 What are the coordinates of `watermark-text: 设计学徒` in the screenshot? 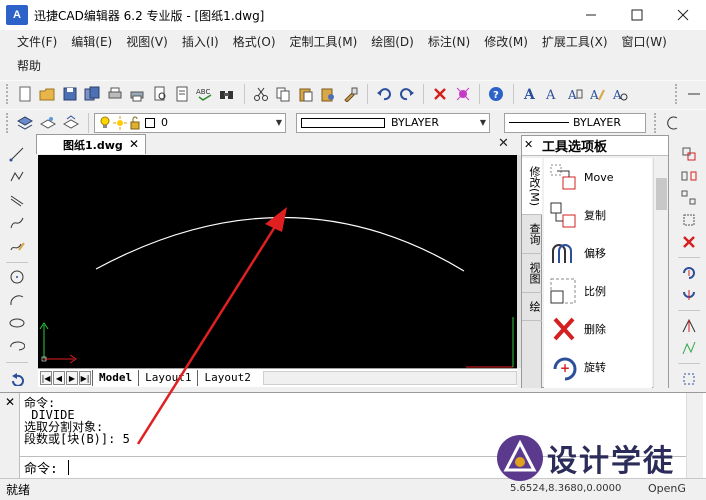 It's located at (611, 461).